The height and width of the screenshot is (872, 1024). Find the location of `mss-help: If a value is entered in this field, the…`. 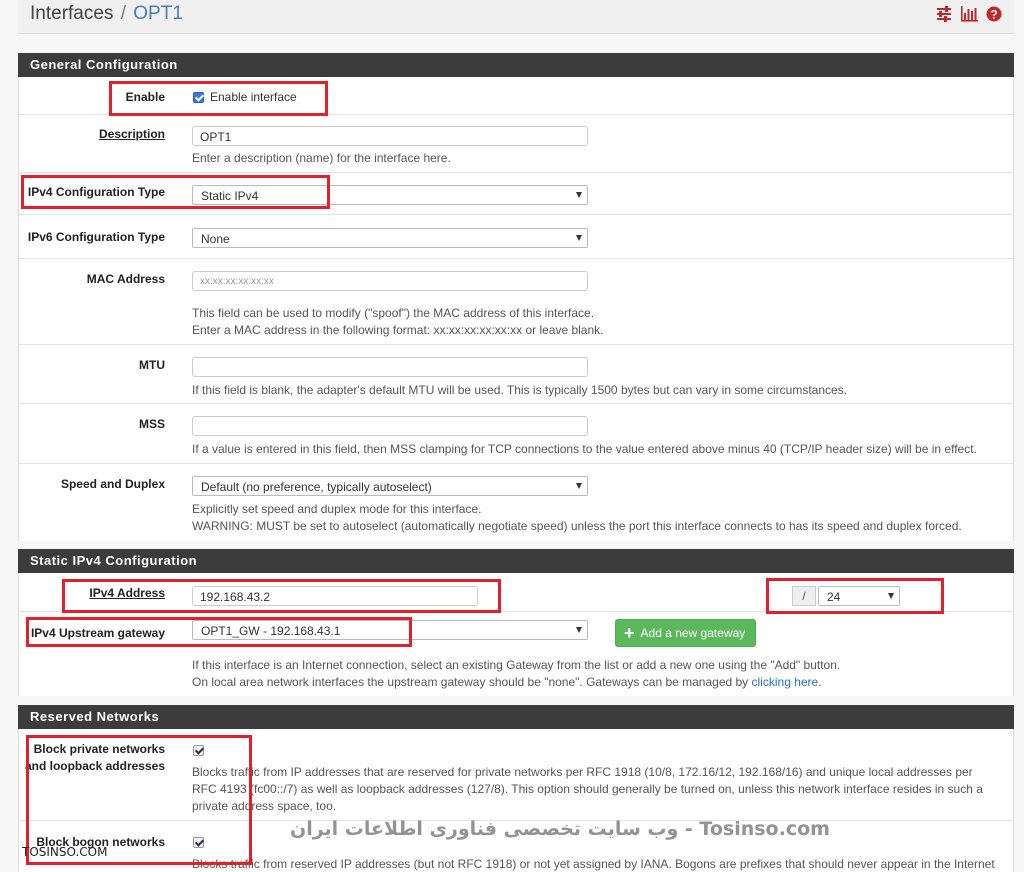

mss-help: If a value is entered in this field, the… is located at coordinates (584, 449).